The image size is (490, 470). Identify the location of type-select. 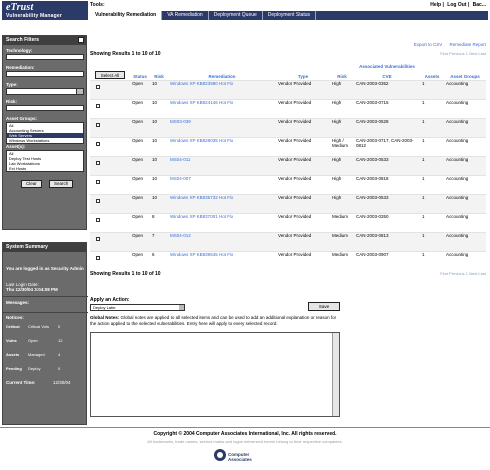
(45, 91).